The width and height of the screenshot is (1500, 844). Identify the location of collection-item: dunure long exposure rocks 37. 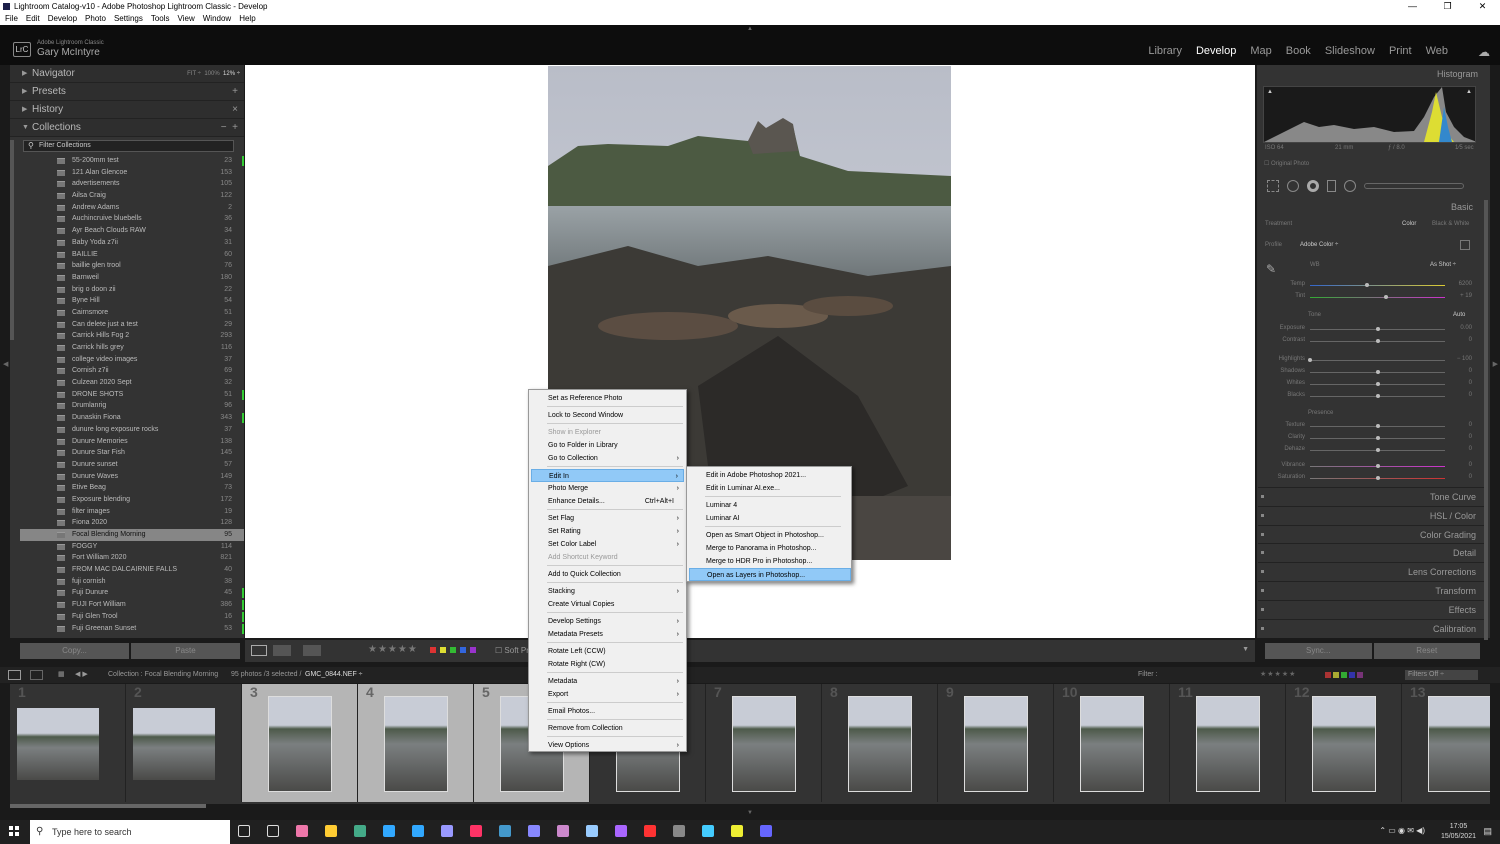
(132, 430).